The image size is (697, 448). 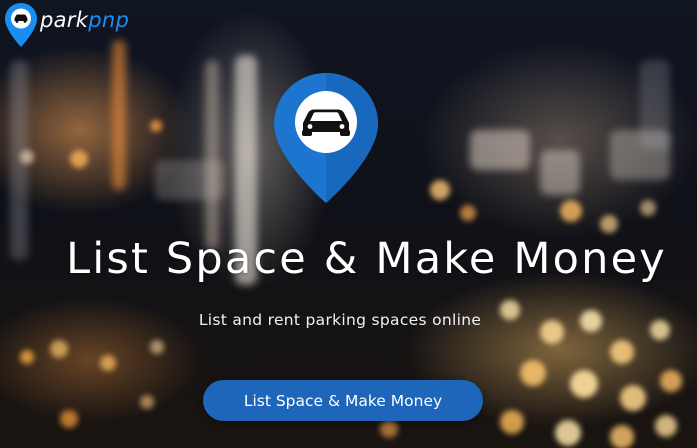 I want to click on hero-subheadline: List and rent parking spaces online, so click(x=340, y=320).